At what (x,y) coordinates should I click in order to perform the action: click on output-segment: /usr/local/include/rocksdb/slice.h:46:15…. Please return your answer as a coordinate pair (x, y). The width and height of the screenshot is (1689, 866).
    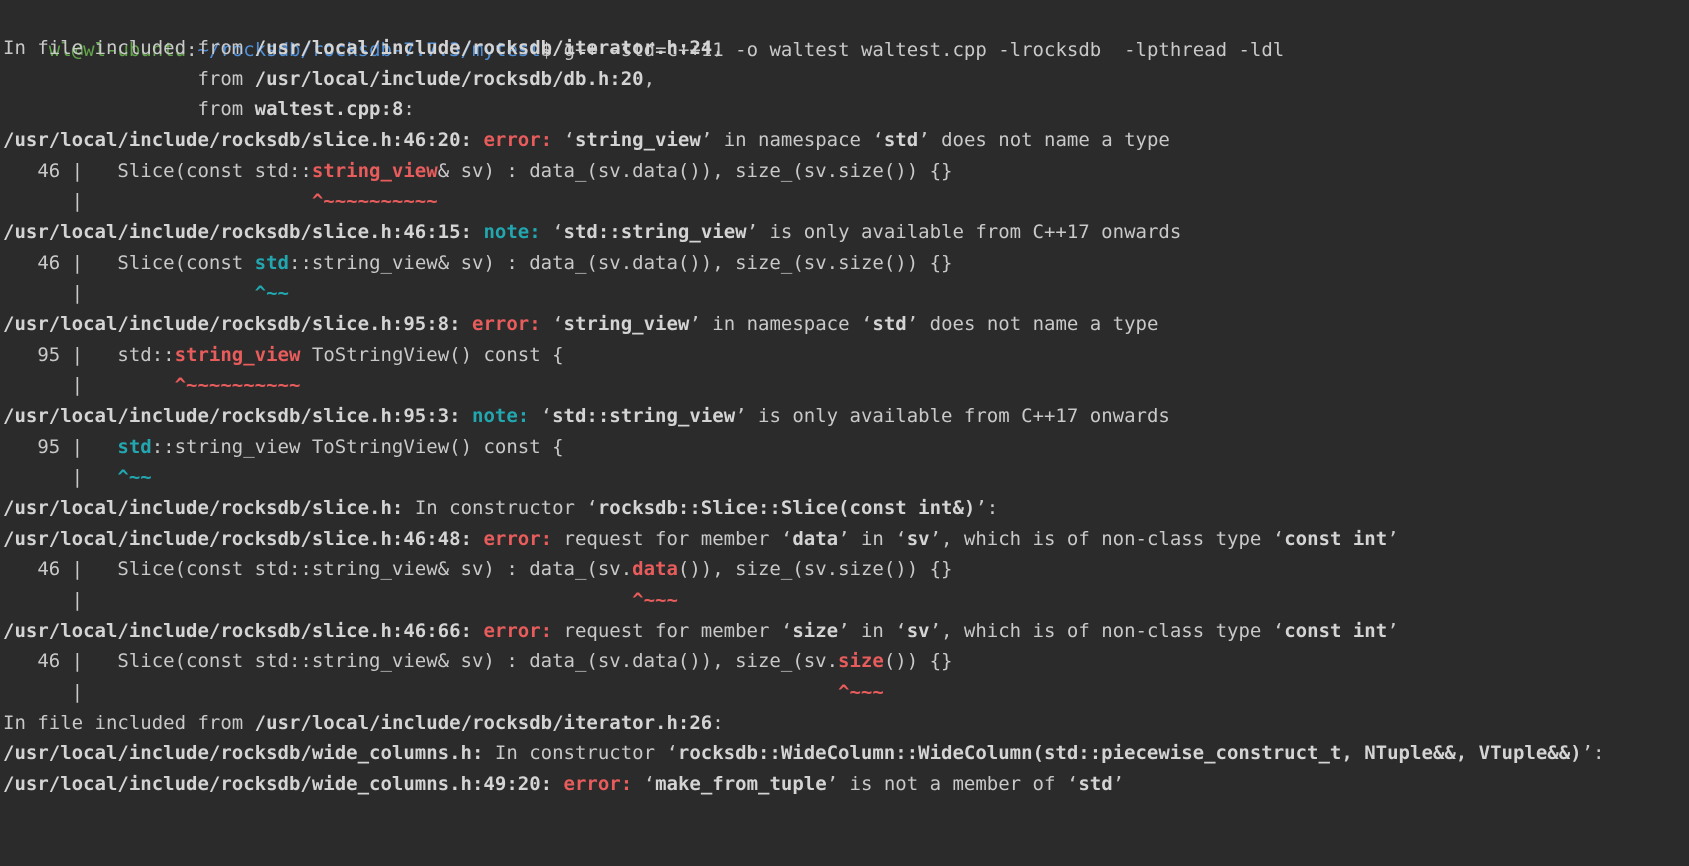
    Looking at the image, I should click on (237, 231).